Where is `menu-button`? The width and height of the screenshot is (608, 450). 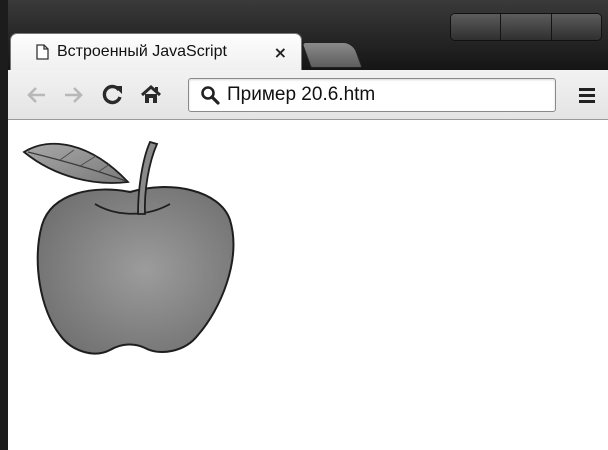
menu-button is located at coordinates (587, 95).